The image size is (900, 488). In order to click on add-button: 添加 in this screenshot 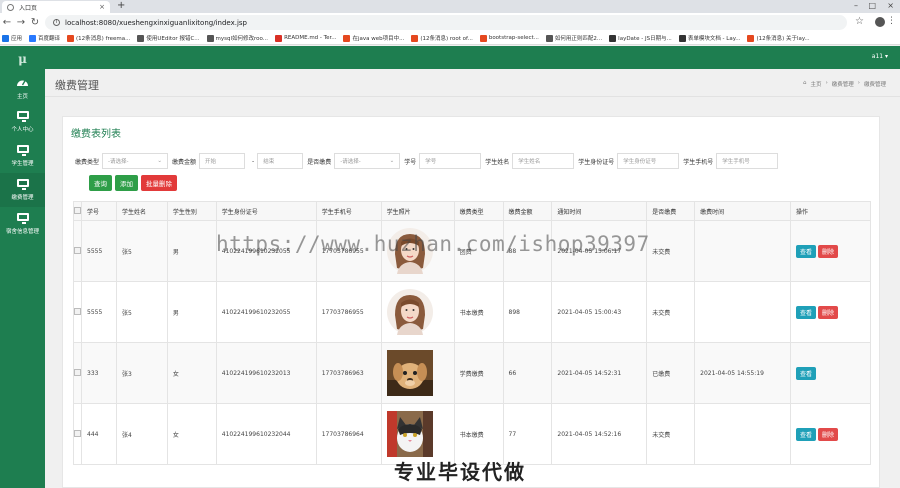, I will do `click(126, 183)`.